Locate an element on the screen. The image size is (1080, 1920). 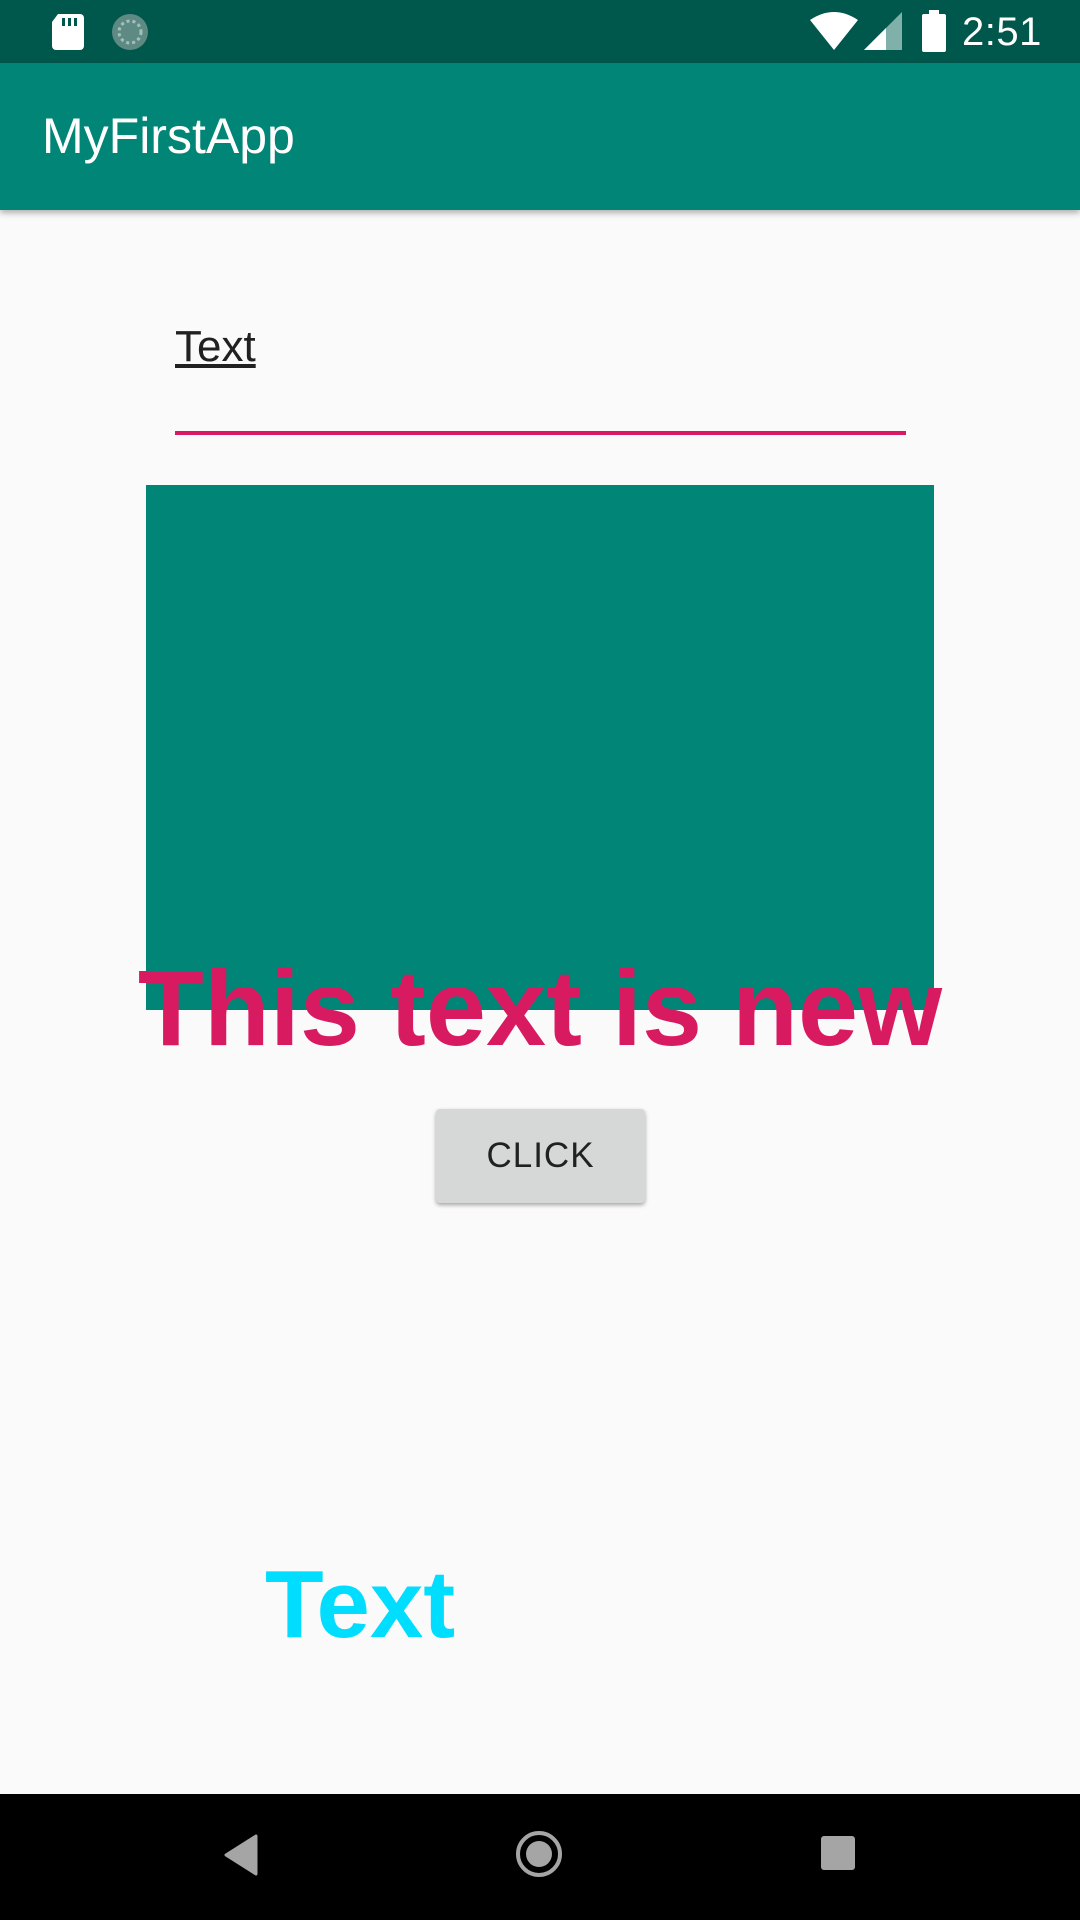
home-icon is located at coordinates (539, 1856).